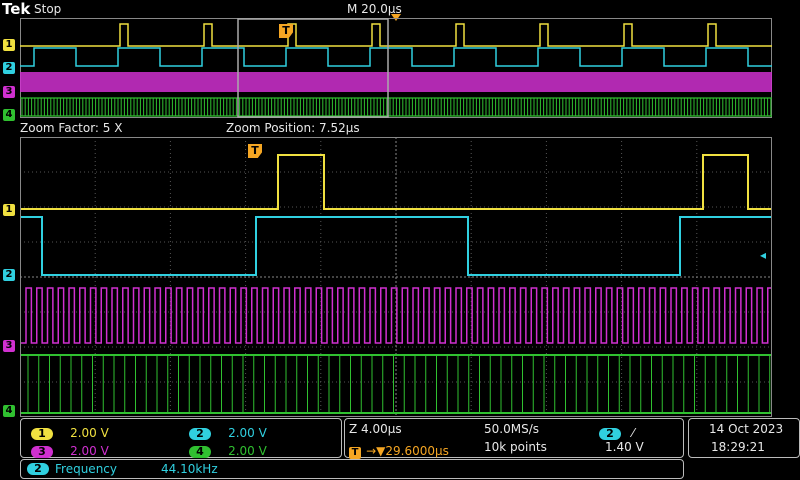 The height and width of the screenshot is (480, 800). What do you see at coordinates (42, 452) in the screenshot?
I see `ch3-badge: 3` at bounding box center [42, 452].